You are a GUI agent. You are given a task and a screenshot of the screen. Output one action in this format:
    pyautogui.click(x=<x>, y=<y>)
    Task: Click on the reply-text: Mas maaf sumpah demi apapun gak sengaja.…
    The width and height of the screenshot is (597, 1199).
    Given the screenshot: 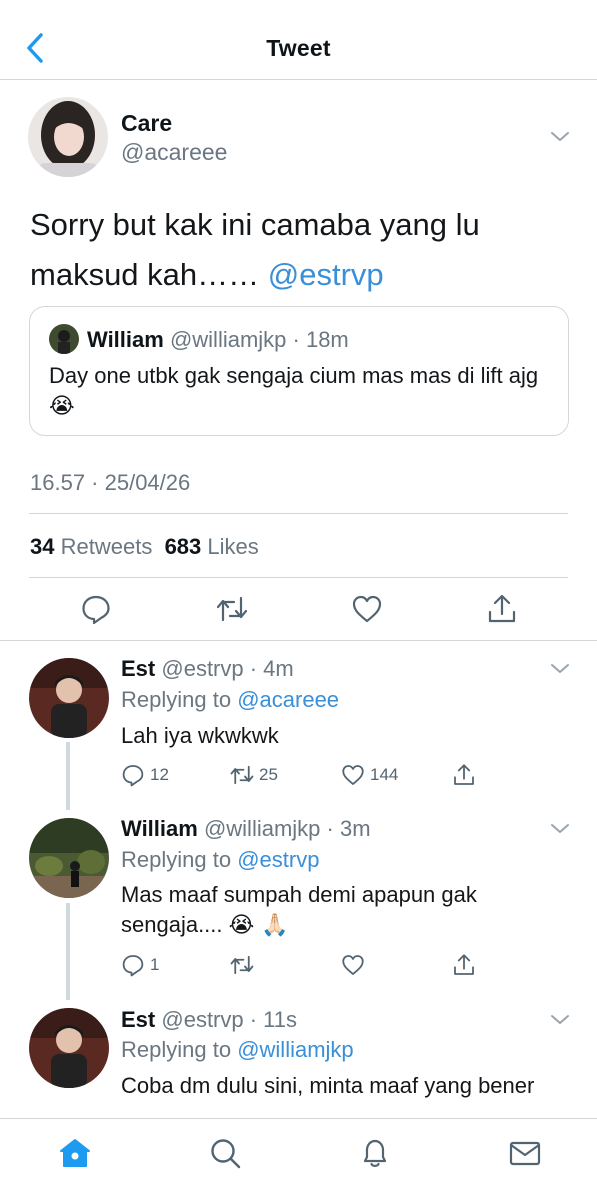 What is the action you would take?
    pyautogui.click(x=346, y=910)
    